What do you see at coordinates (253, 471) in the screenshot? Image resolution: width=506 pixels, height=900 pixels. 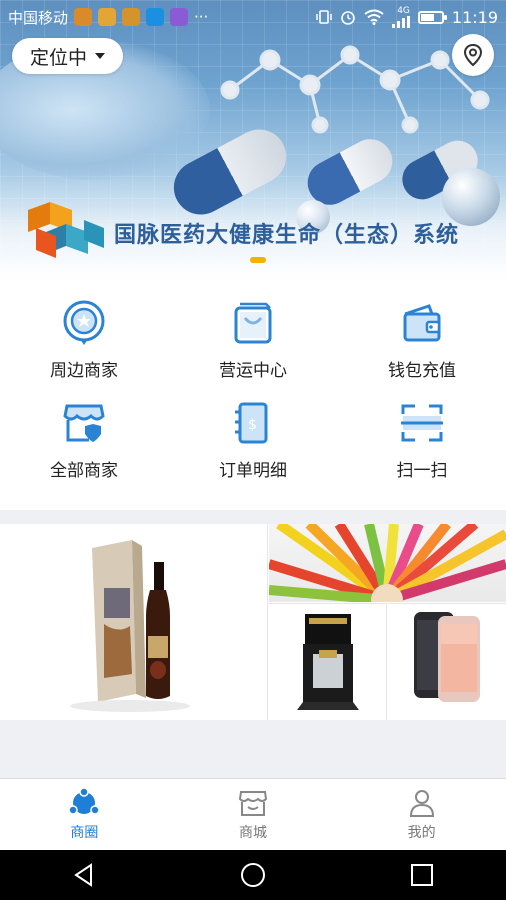 I see `menu-label: 订单明细` at bounding box center [253, 471].